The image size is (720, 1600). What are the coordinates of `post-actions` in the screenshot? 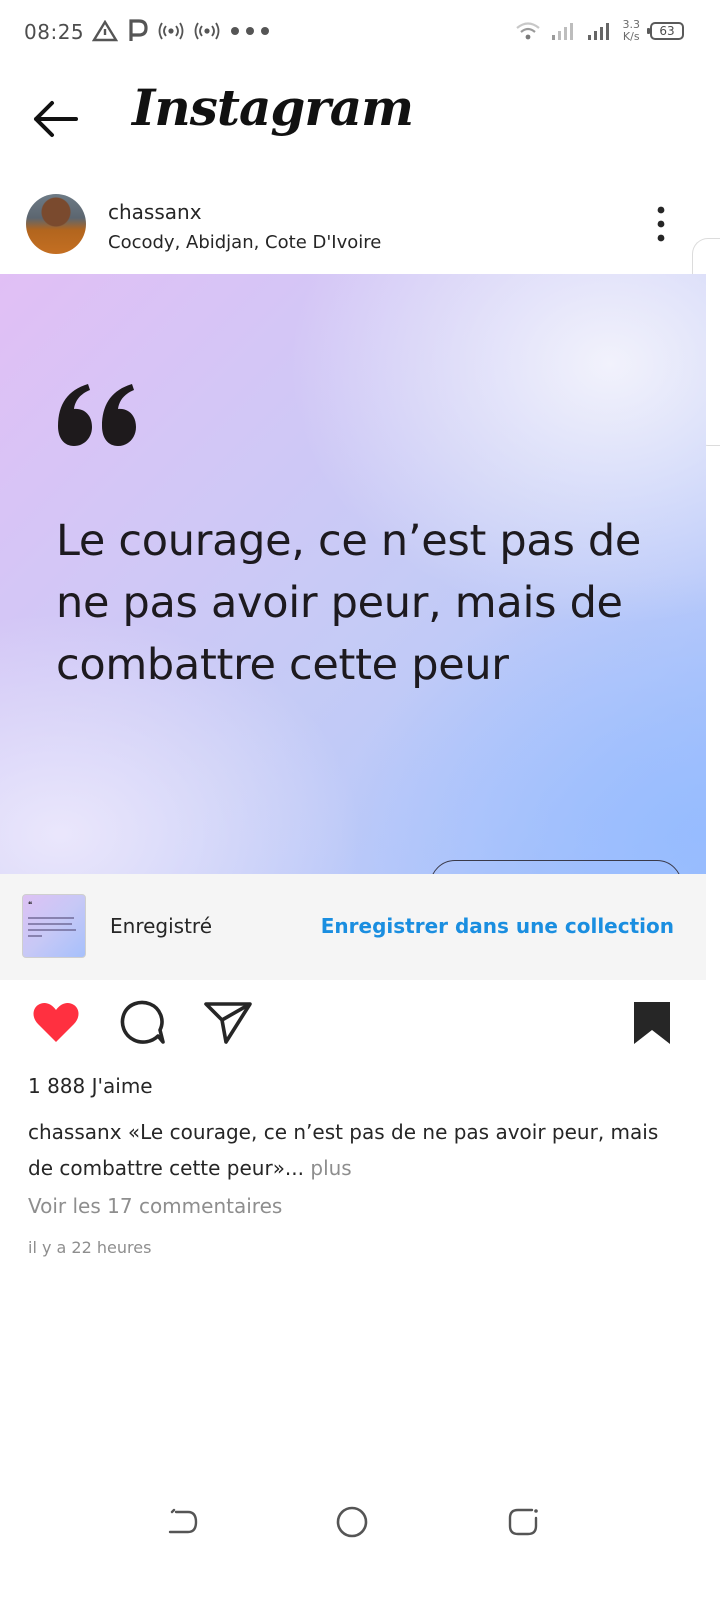 It's located at (360, 1026).